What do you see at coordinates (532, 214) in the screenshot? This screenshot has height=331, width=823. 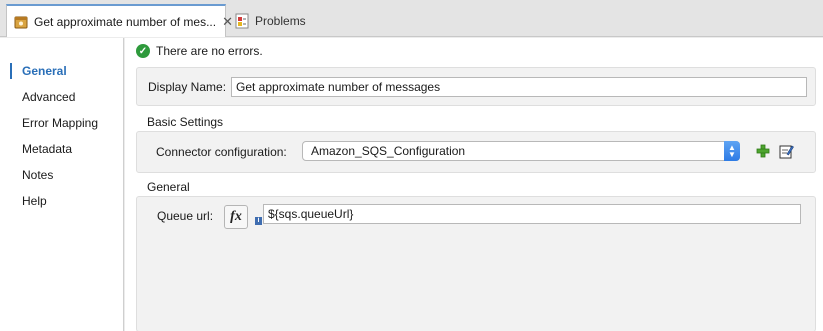 I see `queue-url-field: ${sqs.queueUrl}` at bounding box center [532, 214].